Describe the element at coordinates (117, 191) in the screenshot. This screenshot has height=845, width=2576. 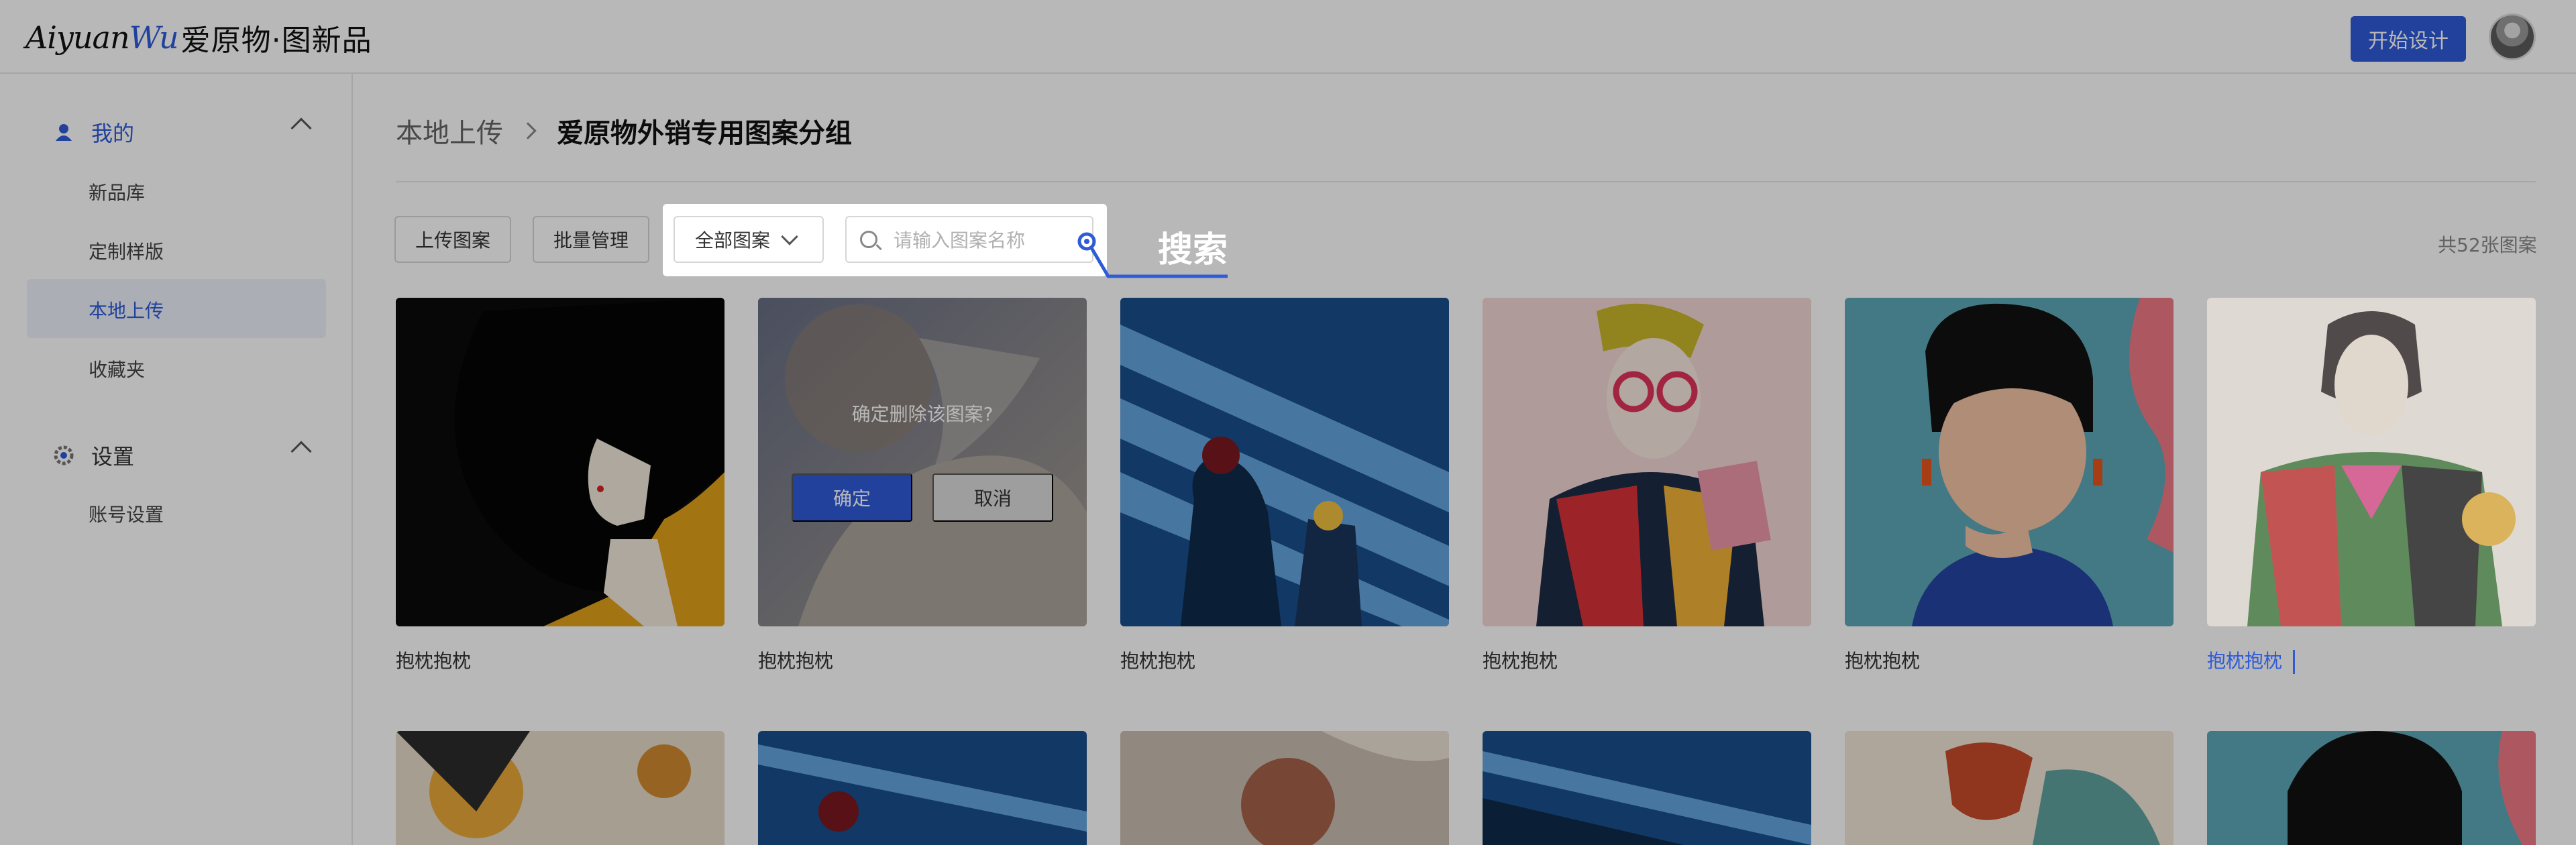
I see `sidebar-item-new-library: 新品库` at that location.